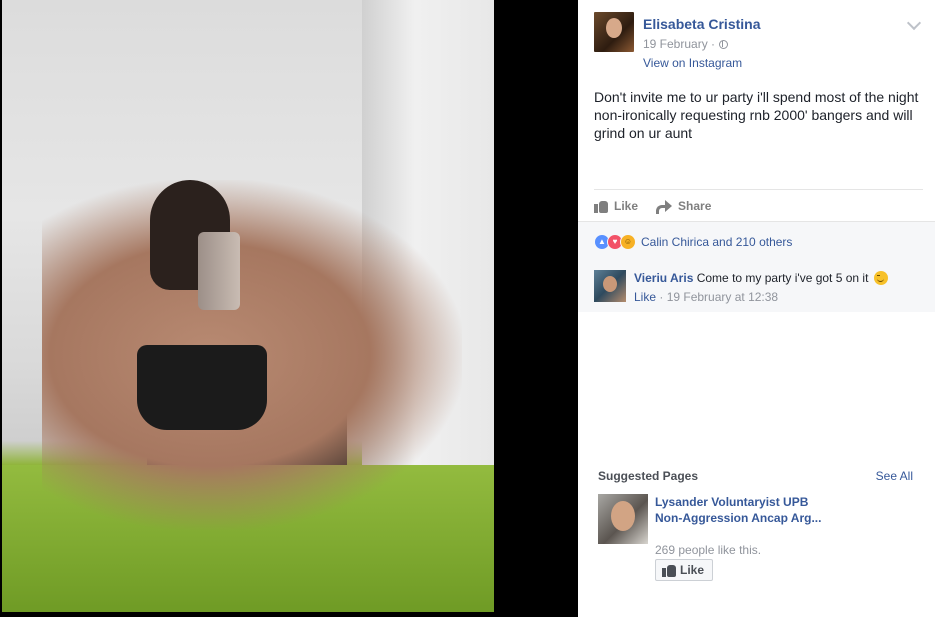  What do you see at coordinates (652, 206) in the screenshot?
I see `post-actions: Like Share` at bounding box center [652, 206].